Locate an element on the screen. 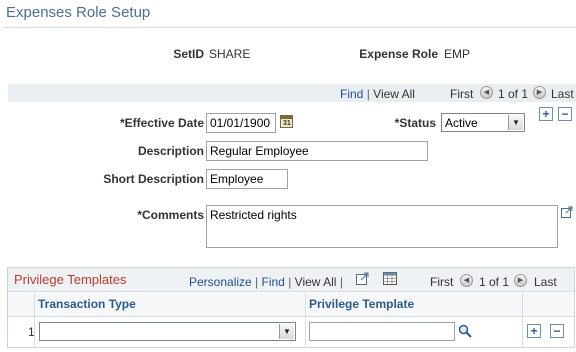 The width and height of the screenshot is (576, 352). new-window-icon is located at coordinates (363, 278).